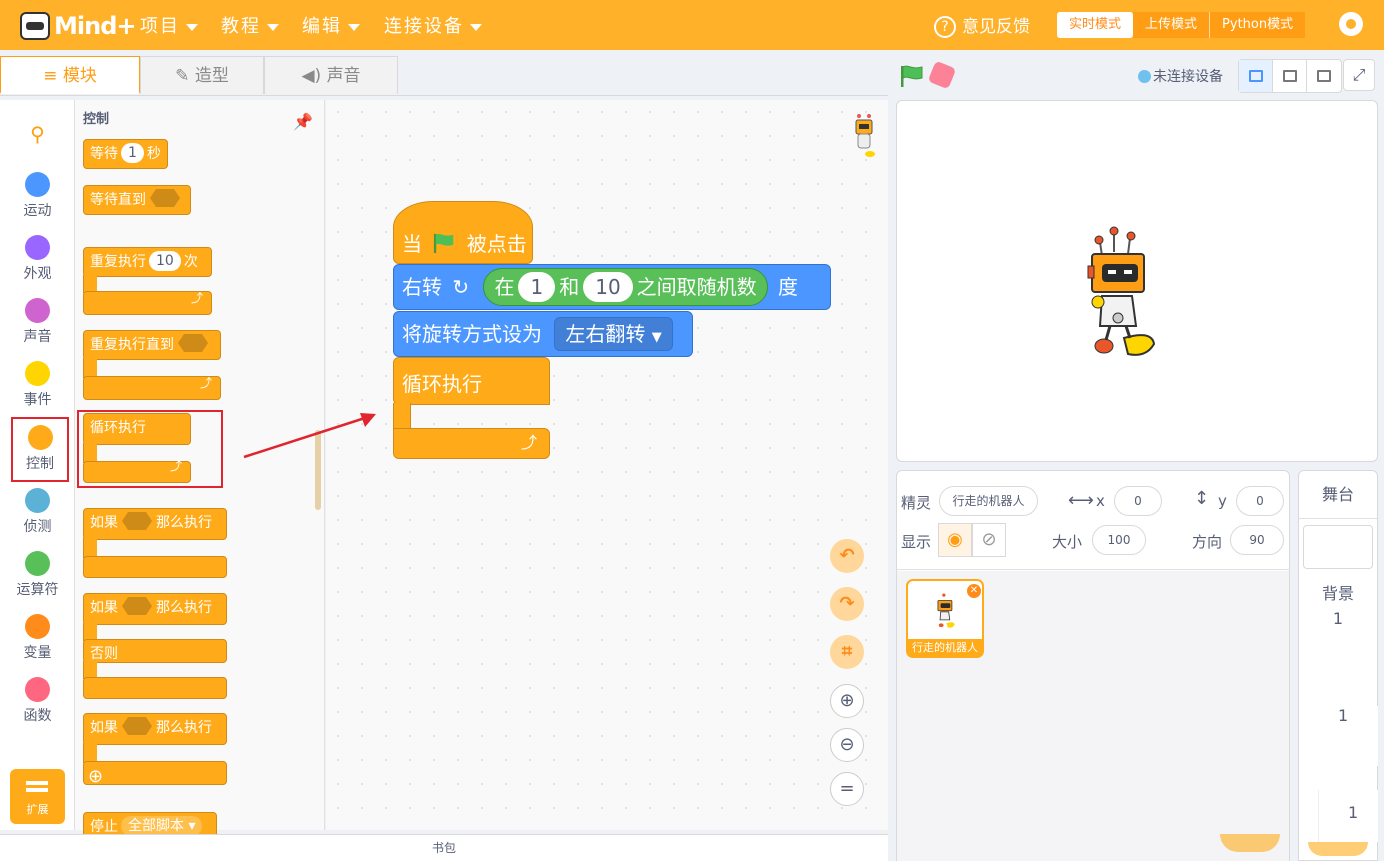  Describe the element at coordinates (37, 247) in the screenshot. I see `looks-dot-icon` at that location.